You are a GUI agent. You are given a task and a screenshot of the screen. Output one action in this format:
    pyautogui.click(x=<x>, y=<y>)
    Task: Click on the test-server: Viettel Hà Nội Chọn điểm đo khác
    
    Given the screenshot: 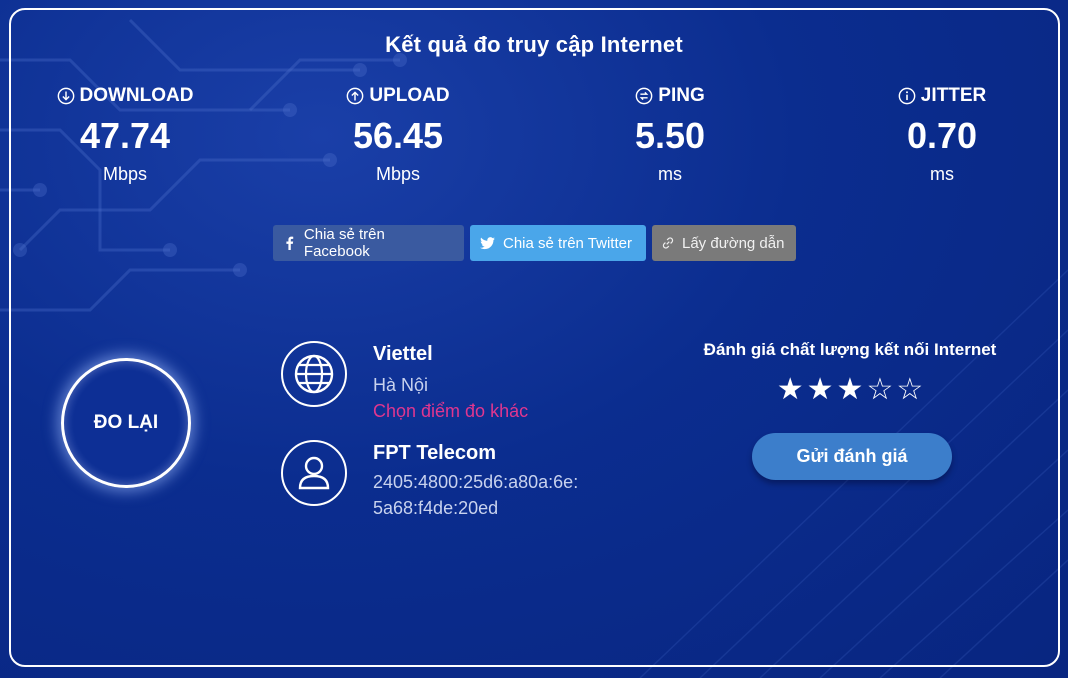 What is the action you would take?
    pyautogui.click(x=404, y=382)
    